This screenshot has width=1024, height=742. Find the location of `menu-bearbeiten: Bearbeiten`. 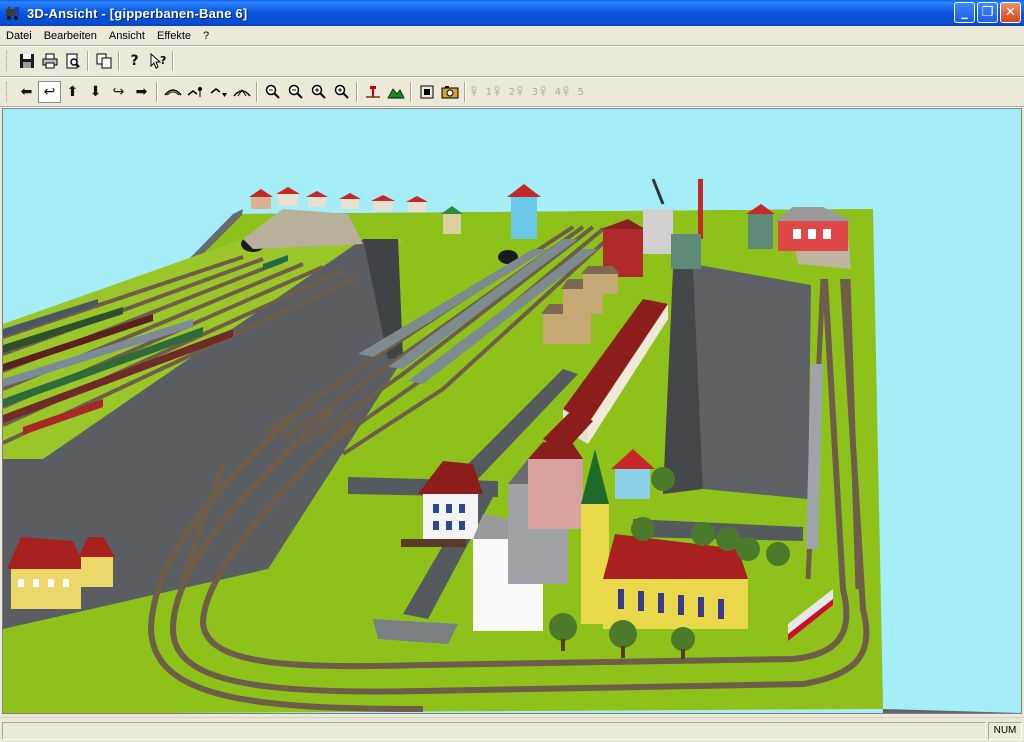

menu-bearbeiten: Bearbeiten is located at coordinates (70, 36).